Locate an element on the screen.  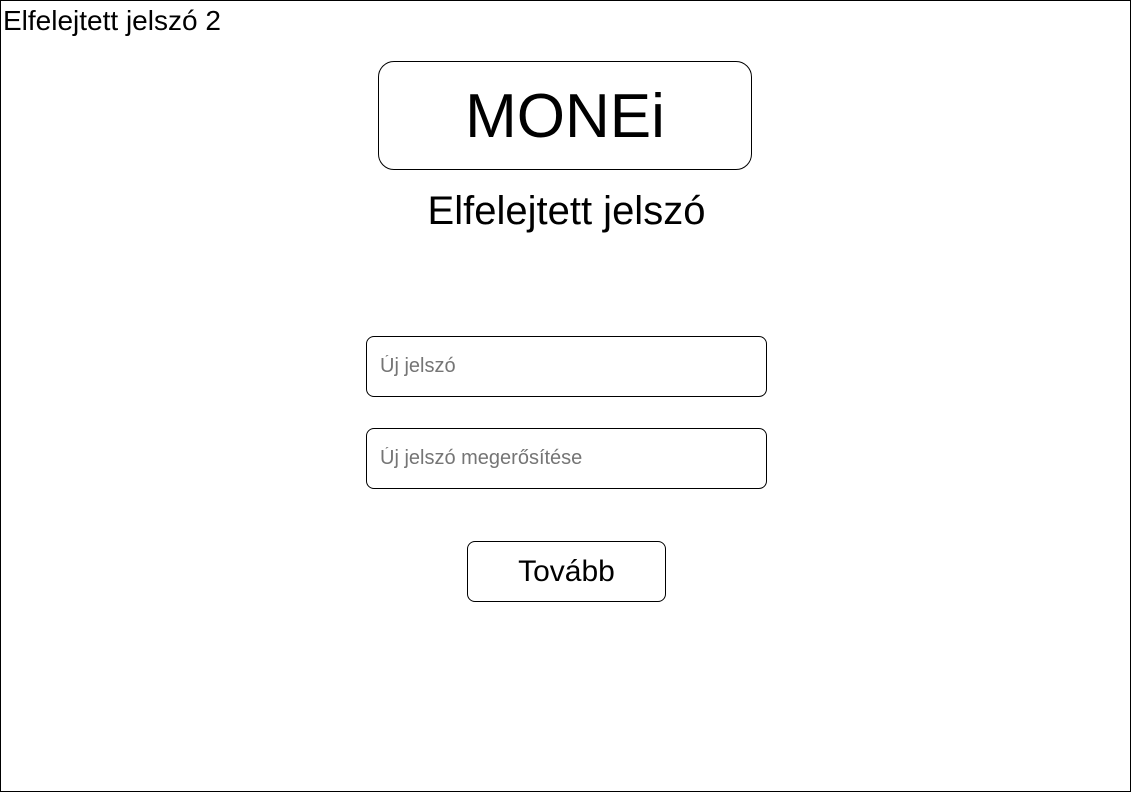
logo-text: MONEi is located at coordinates (565, 116).